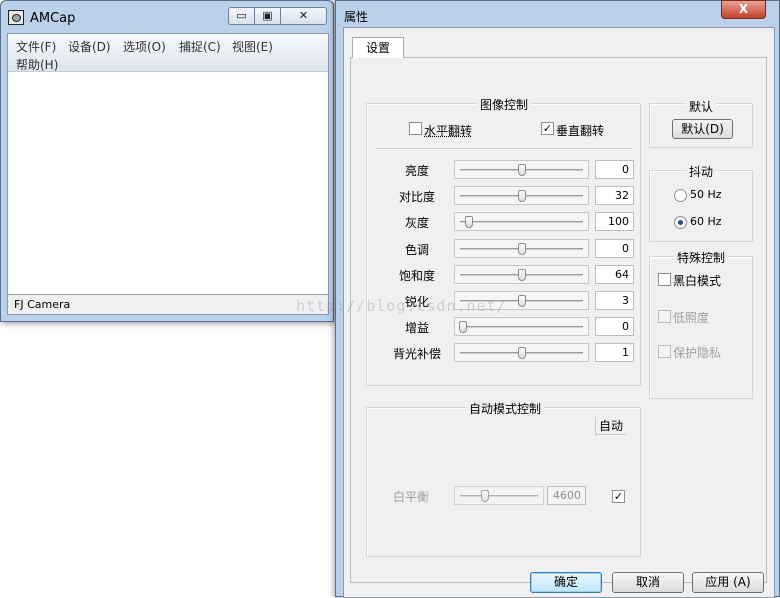  I want to click on white-balance-slider, so click(499, 495).